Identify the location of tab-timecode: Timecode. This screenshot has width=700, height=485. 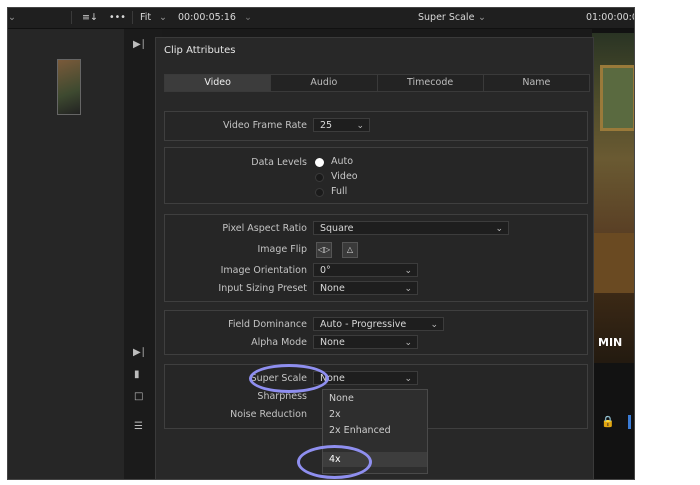
(431, 83).